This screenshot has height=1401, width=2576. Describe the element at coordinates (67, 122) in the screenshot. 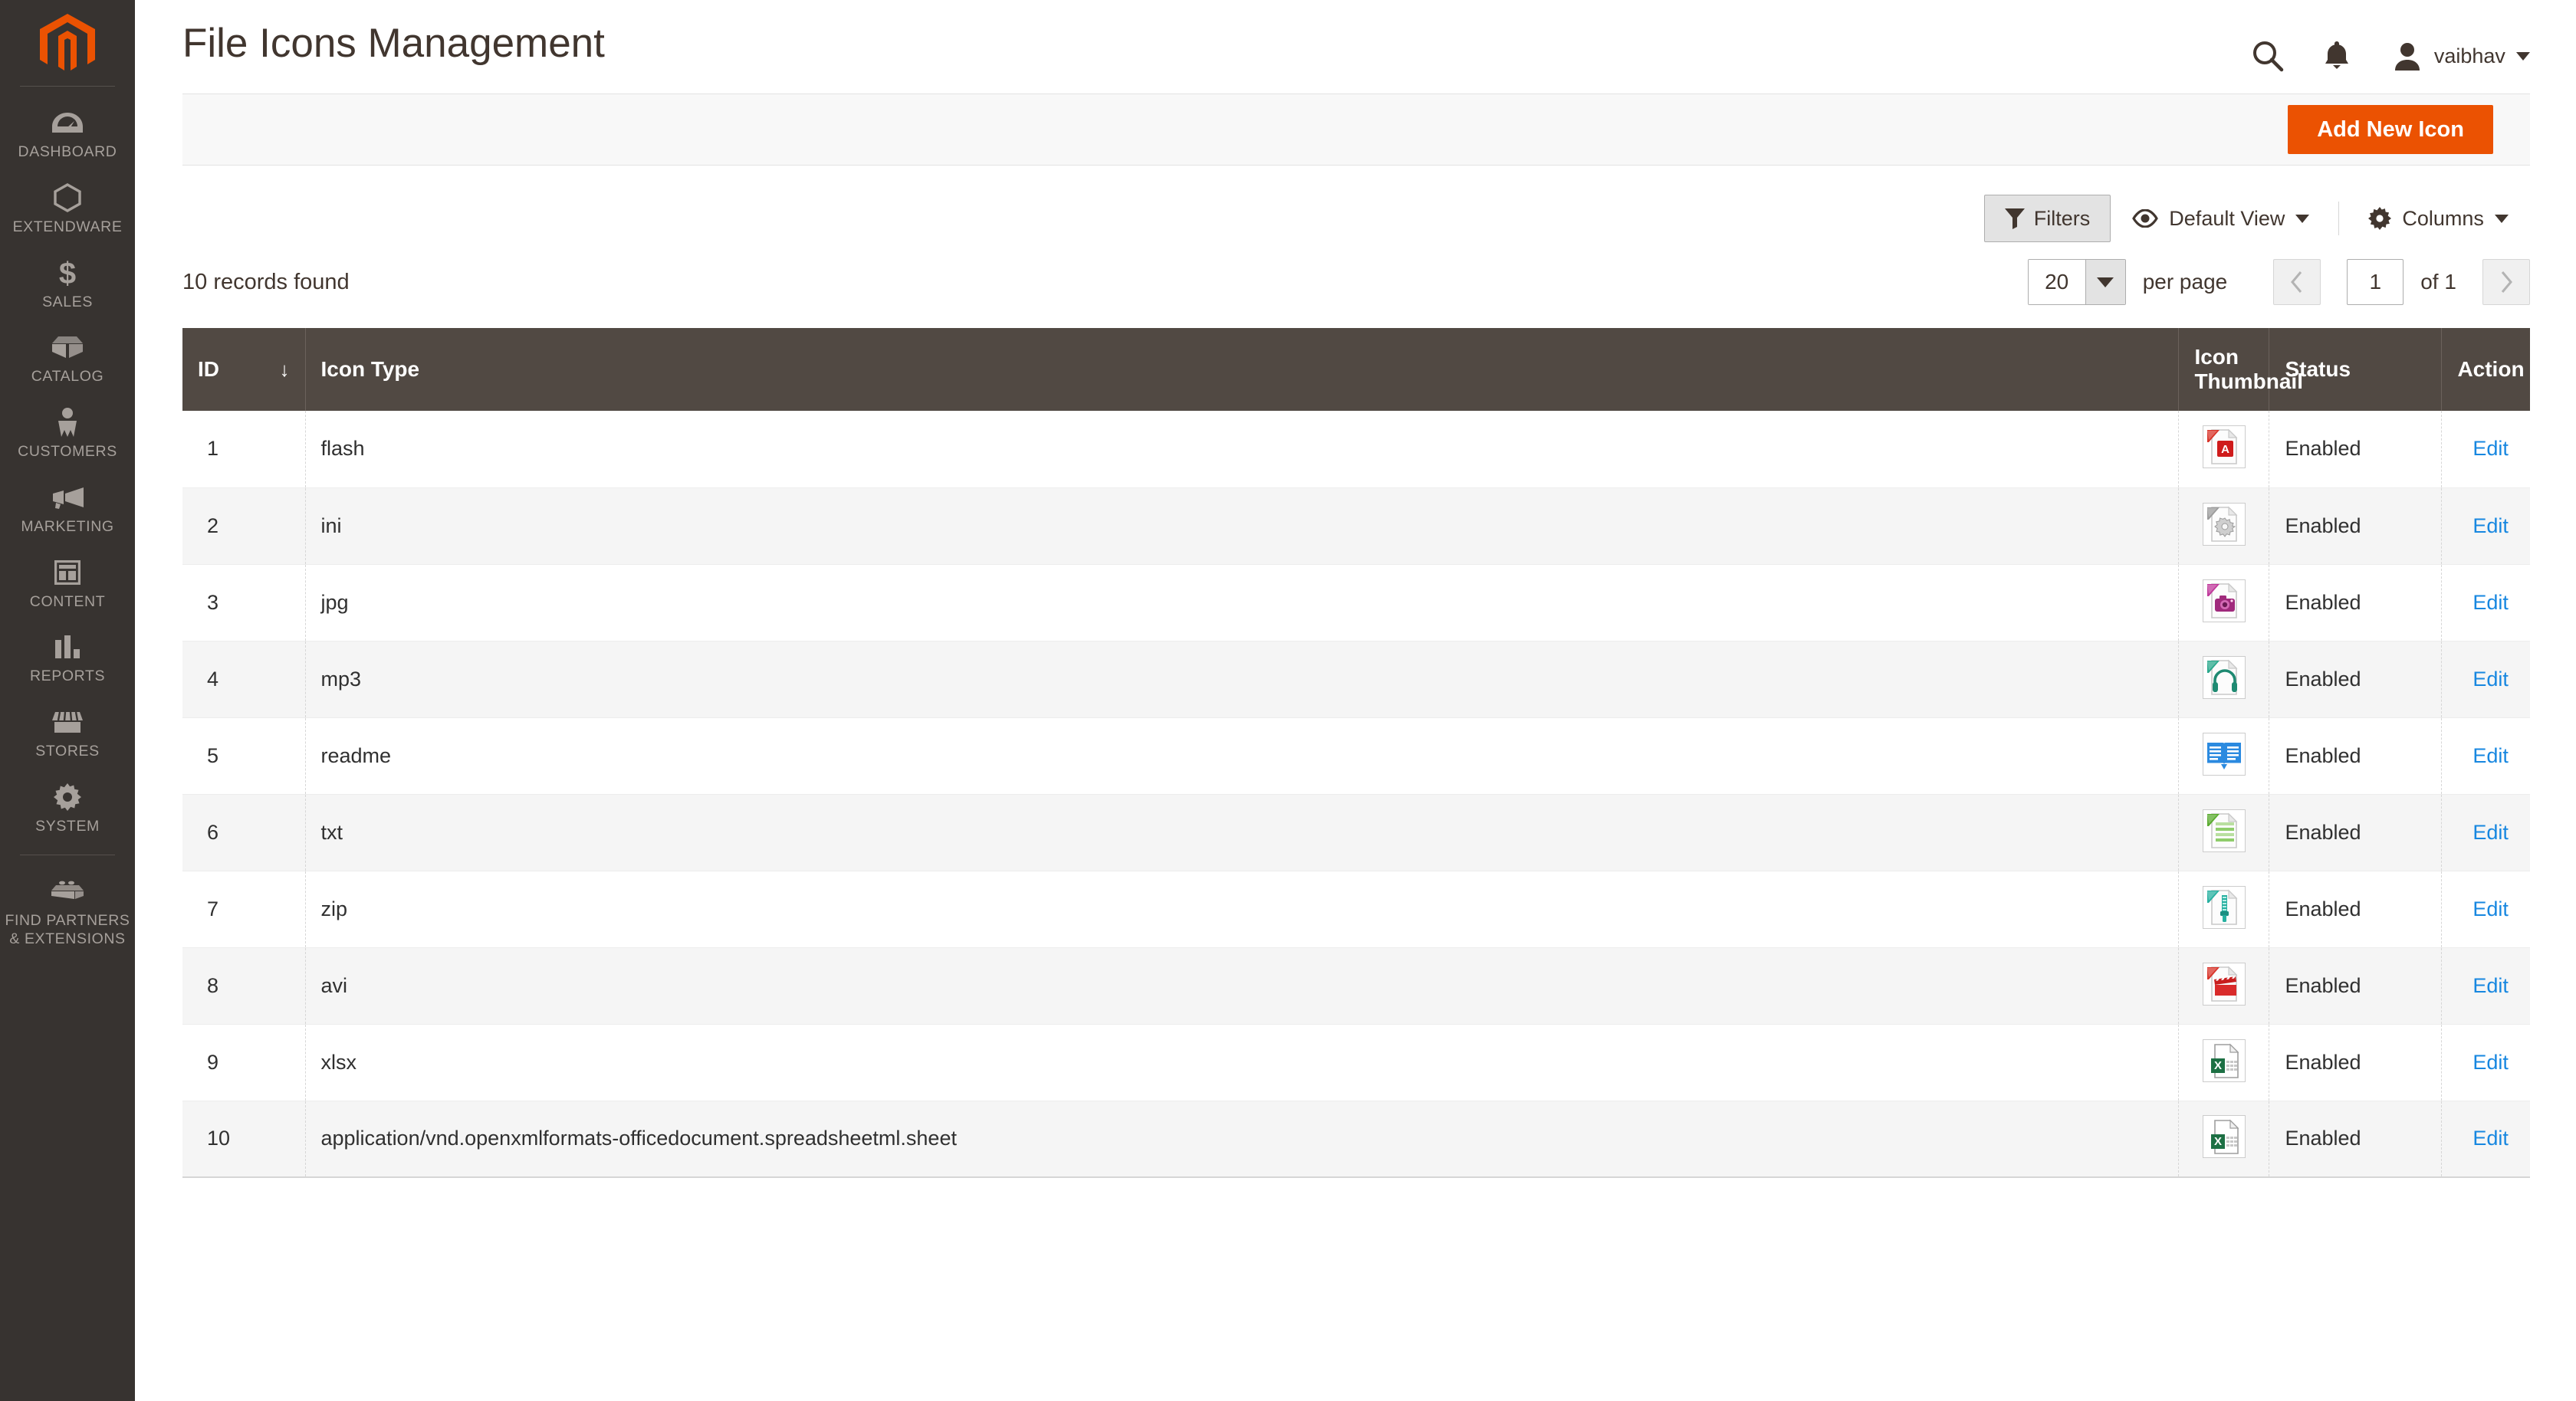

I see `dashboard-gauge-icon` at that location.